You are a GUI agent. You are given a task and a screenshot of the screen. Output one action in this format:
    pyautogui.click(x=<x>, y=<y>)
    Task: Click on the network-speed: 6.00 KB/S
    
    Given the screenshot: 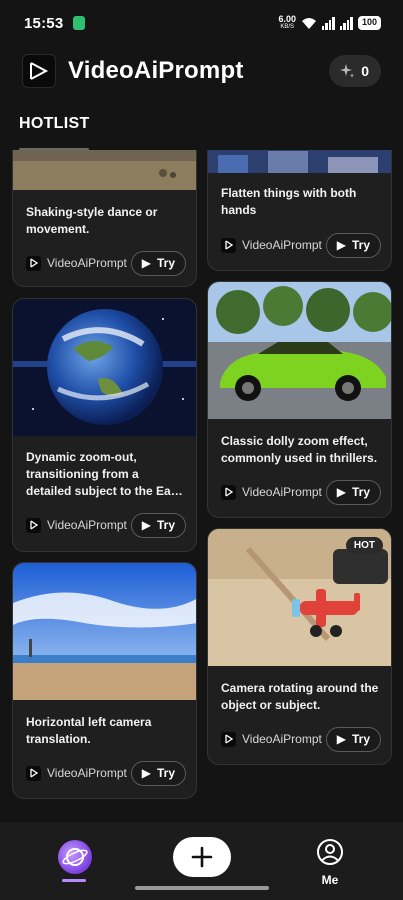 What is the action you would take?
    pyautogui.click(x=287, y=22)
    